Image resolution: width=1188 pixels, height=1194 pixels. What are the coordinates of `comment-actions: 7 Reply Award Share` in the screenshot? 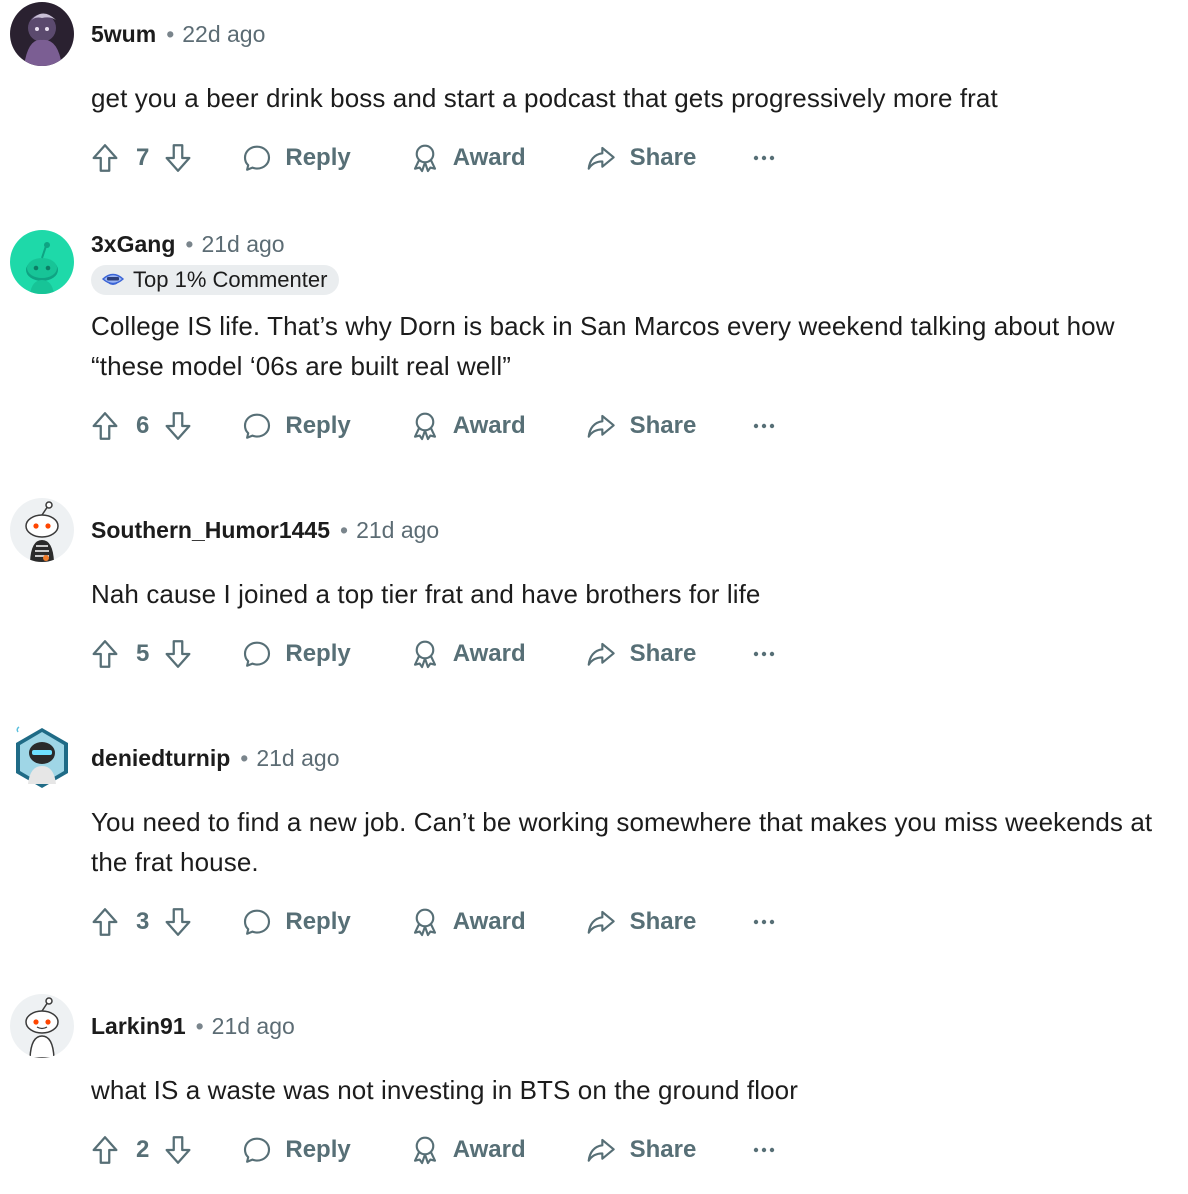 It's located at (432, 158).